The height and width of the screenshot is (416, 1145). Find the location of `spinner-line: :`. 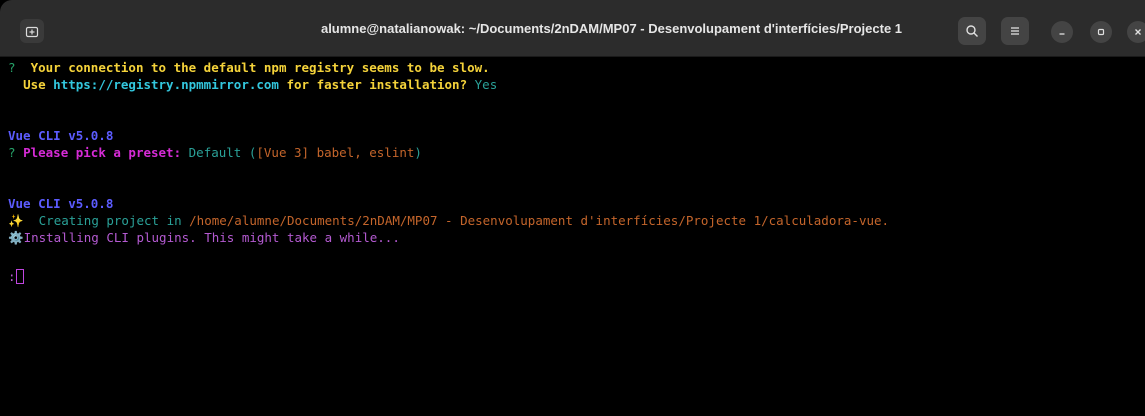

spinner-line: : is located at coordinates (16, 276).